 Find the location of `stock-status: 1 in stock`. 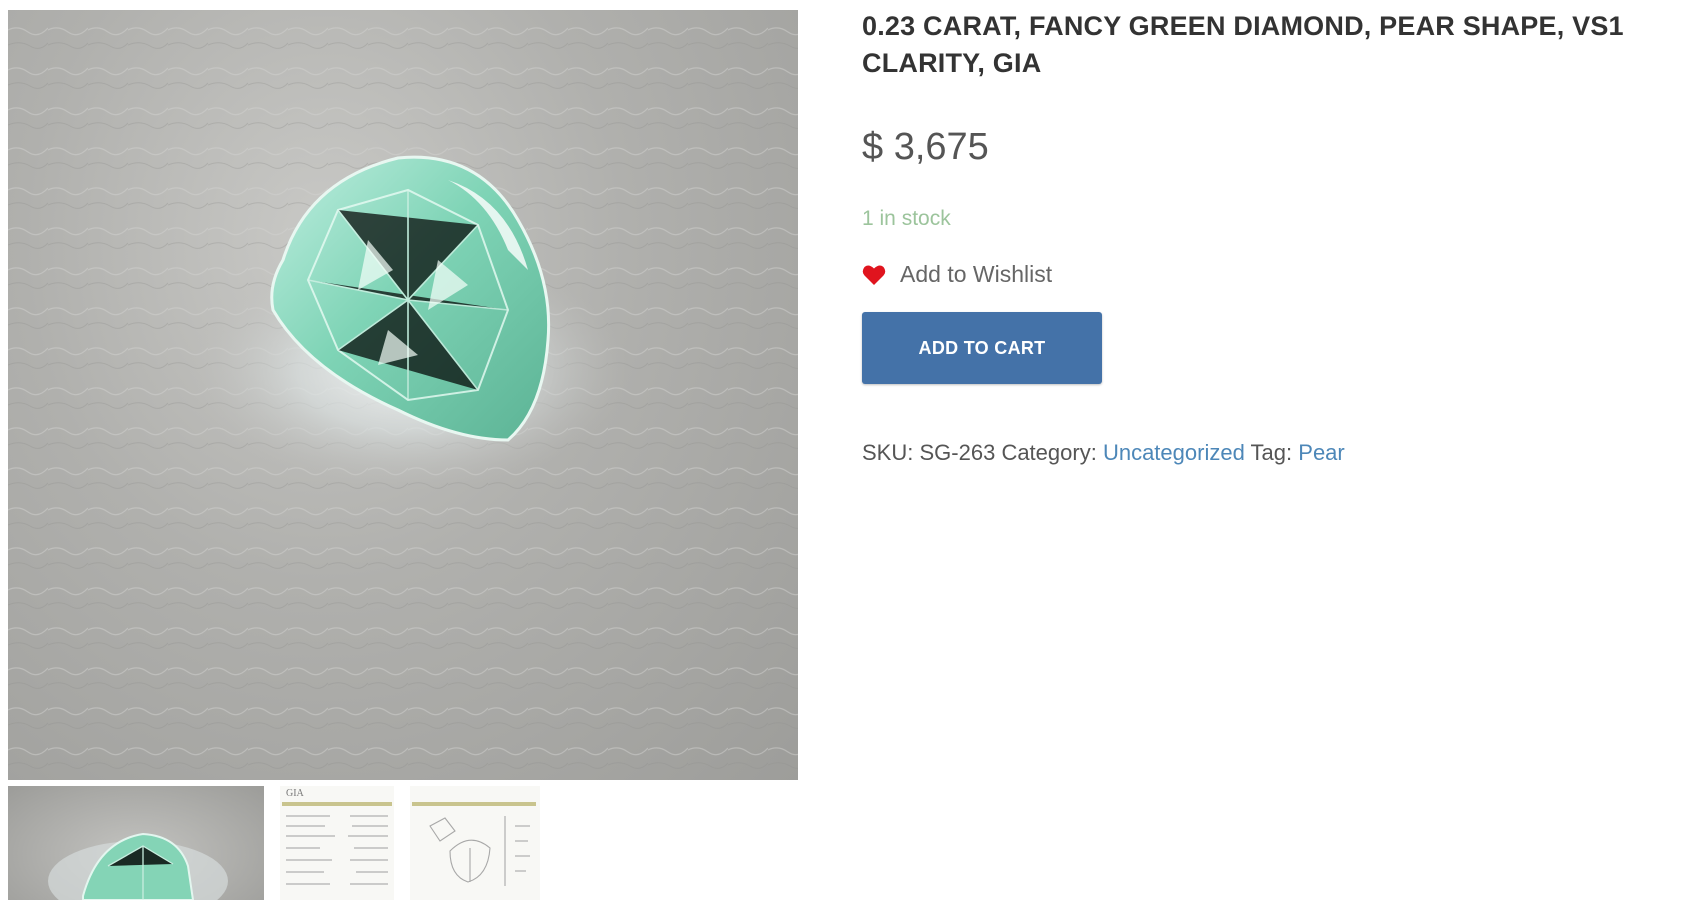

stock-status: 1 in stock is located at coordinates (906, 218).